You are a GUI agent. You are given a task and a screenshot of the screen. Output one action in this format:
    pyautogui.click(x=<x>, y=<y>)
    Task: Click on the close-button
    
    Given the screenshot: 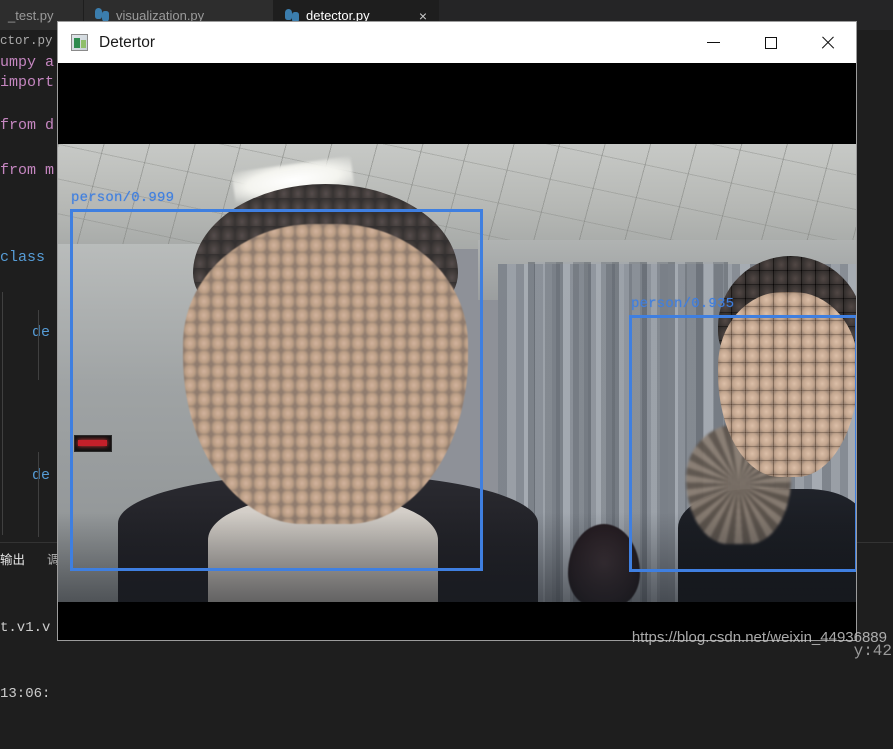 What is the action you would take?
    pyautogui.click(x=827, y=42)
    